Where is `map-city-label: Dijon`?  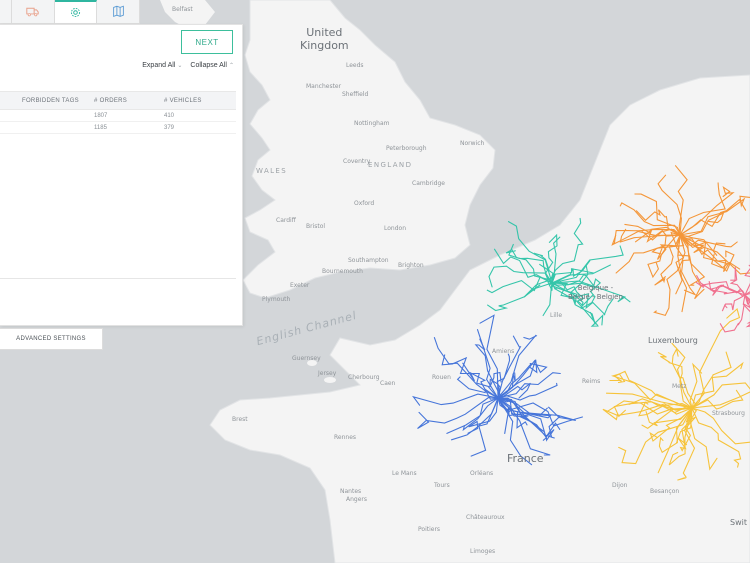
map-city-label: Dijon is located at coordinates (620, 485).